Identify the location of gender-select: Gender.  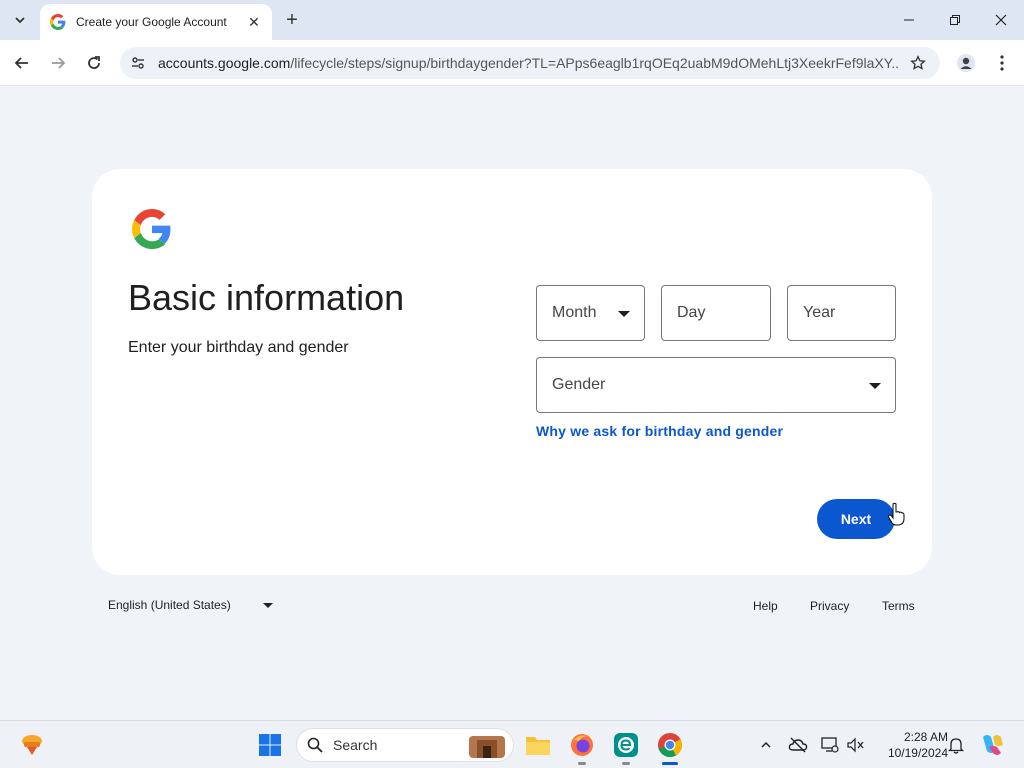
(716, 385).